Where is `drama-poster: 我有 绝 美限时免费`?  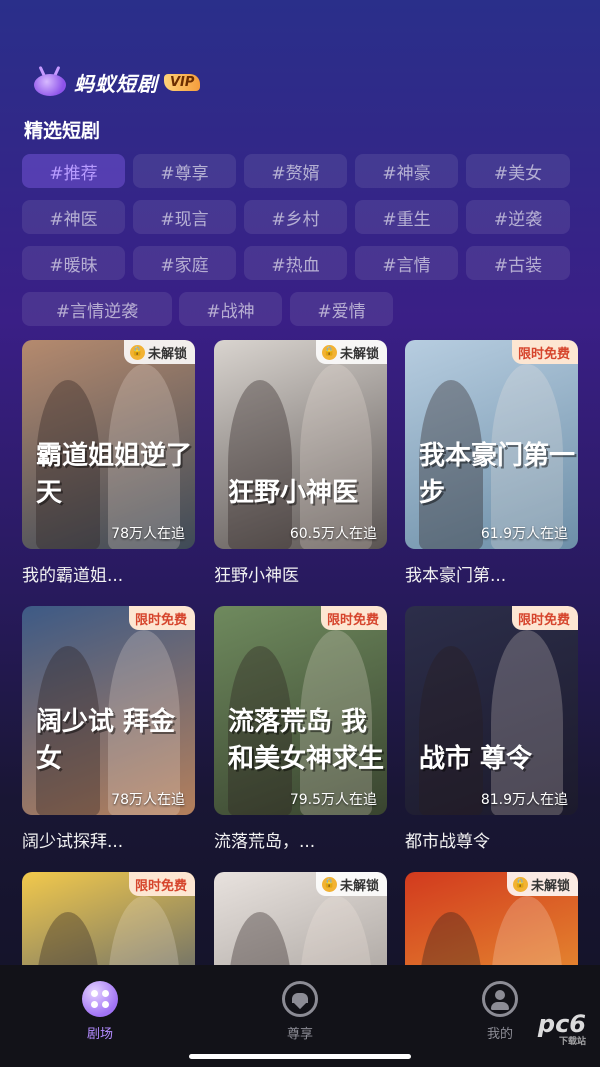
drama-poster: 我有 绝 美限时免费 is located at coordinates (108, 918).